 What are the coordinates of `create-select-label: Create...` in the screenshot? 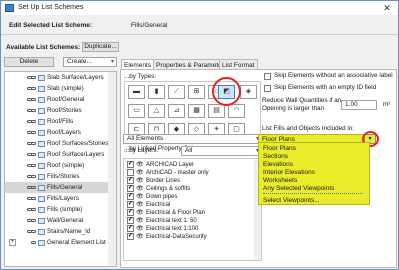 It's located at (79, 61).